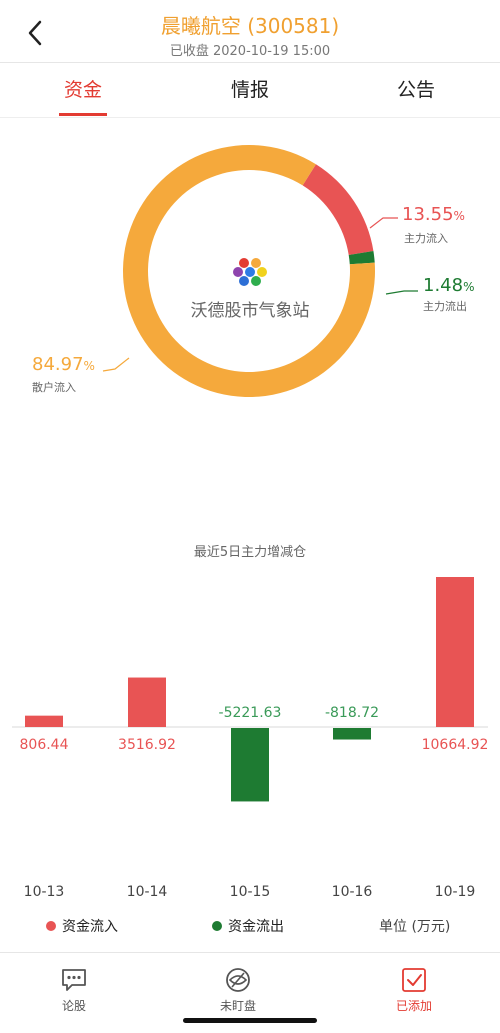 The image size is (500, 1033). Describe the element at coordinates (455, 892) in the screenshot. I see `x-tick-label-10-19: 10-19` at that location.